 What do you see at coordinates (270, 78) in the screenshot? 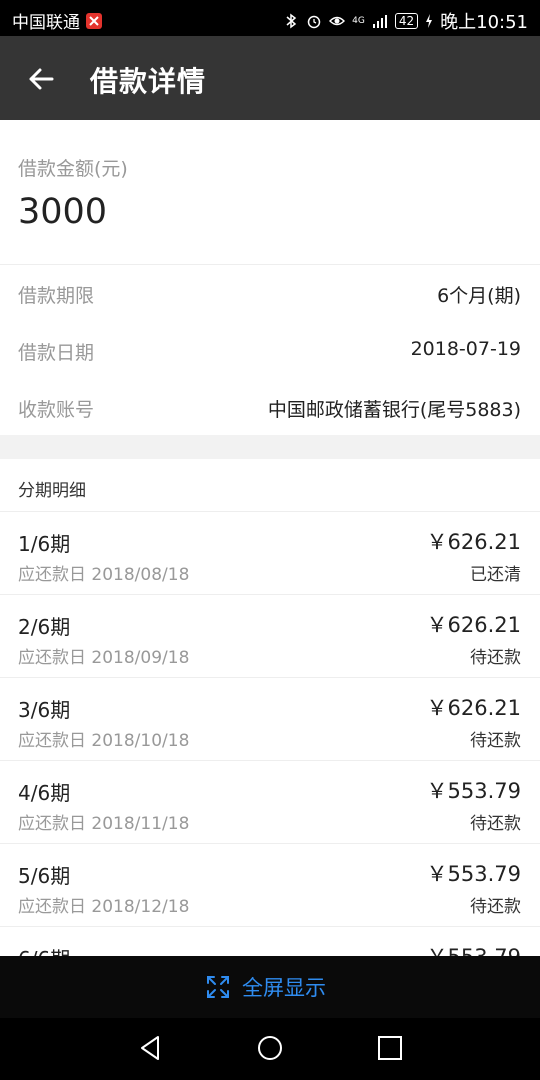
I see `app-bar: 借款详情` at bounding box center [270, 78].